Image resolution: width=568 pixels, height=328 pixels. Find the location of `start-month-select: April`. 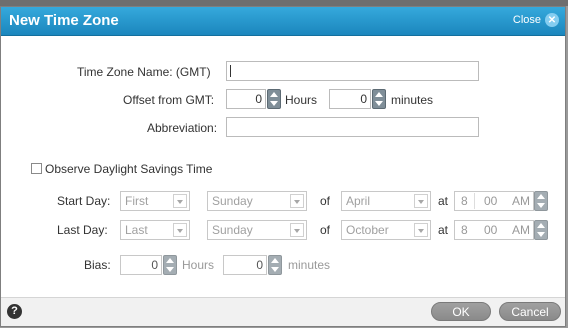

start-month-select: April is located at coordinates (386, 201).